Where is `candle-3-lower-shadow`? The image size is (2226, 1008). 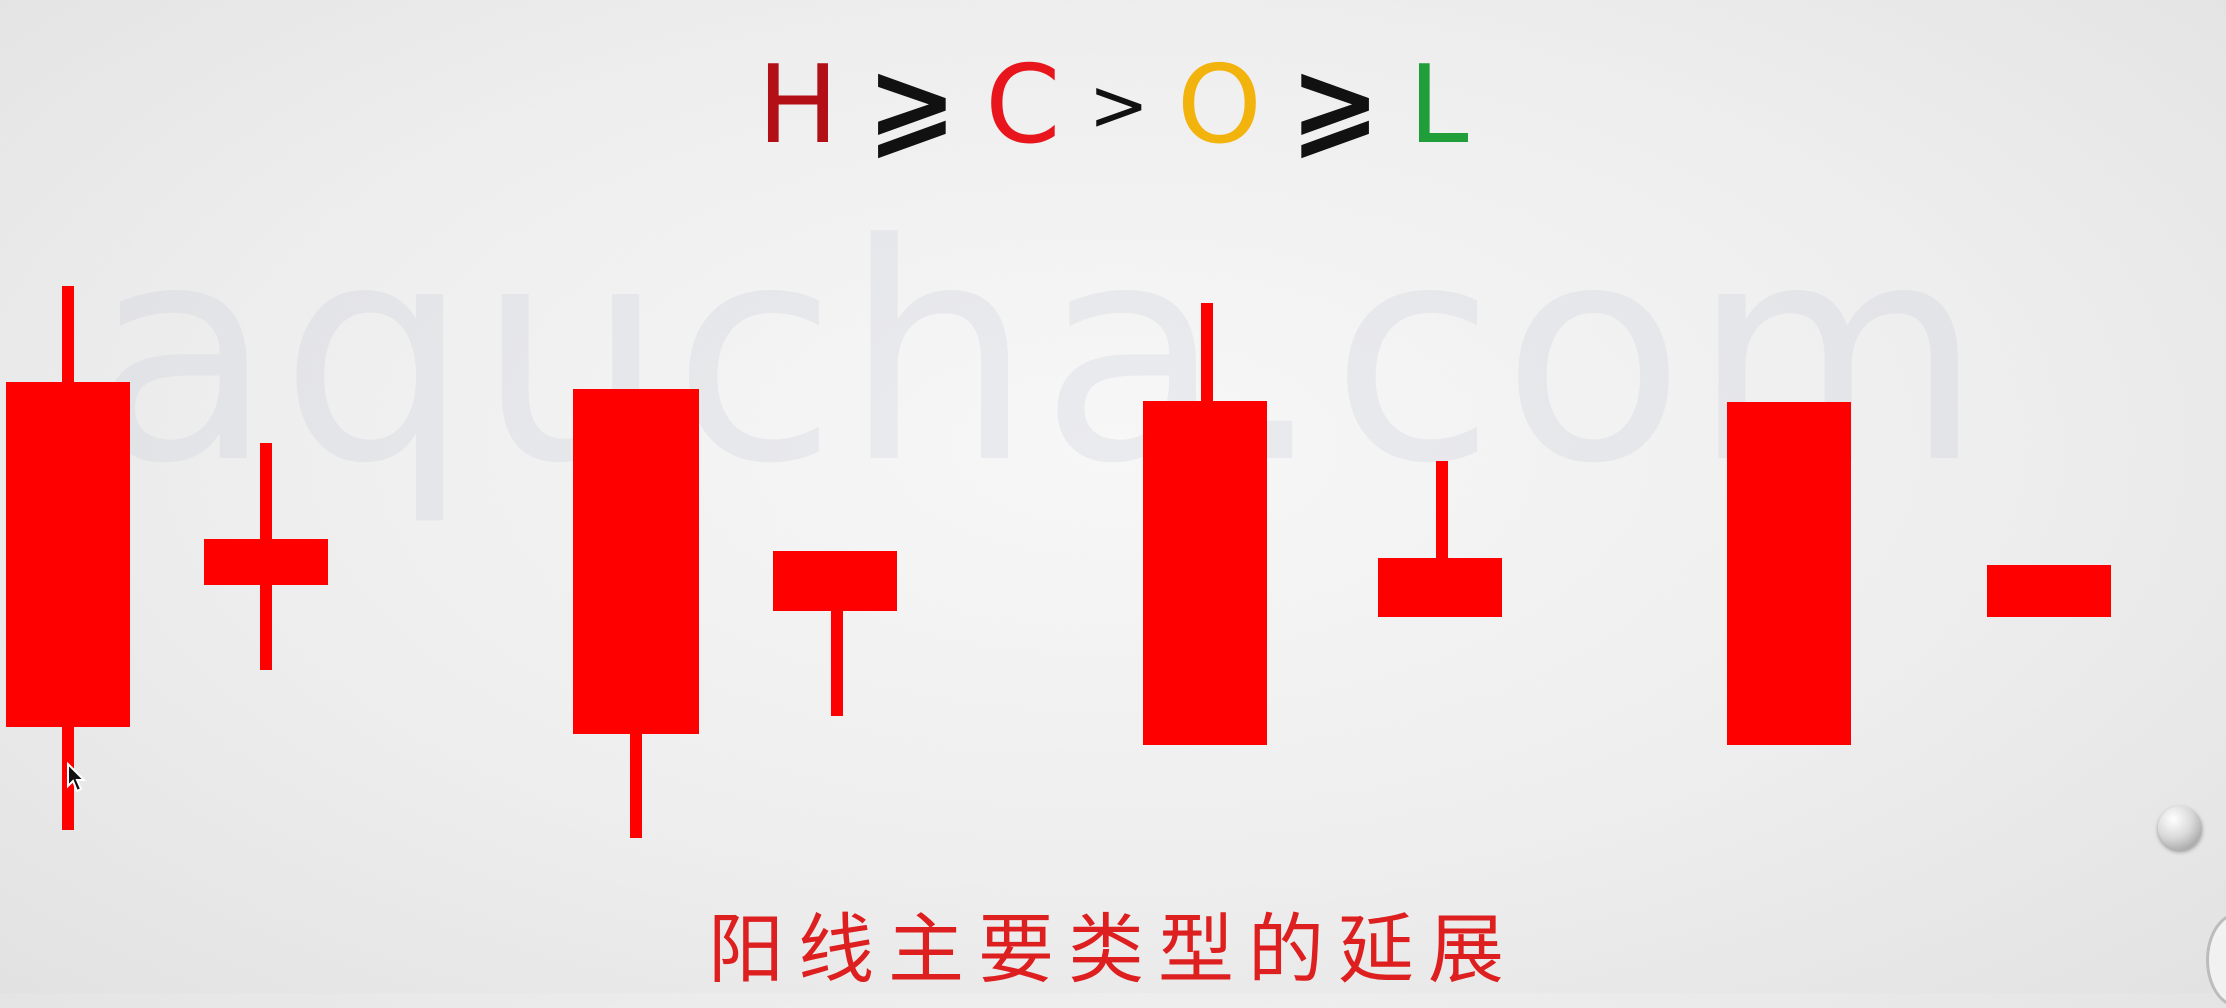
candle-3-lower-shadow is located at coordinates (636, 785).